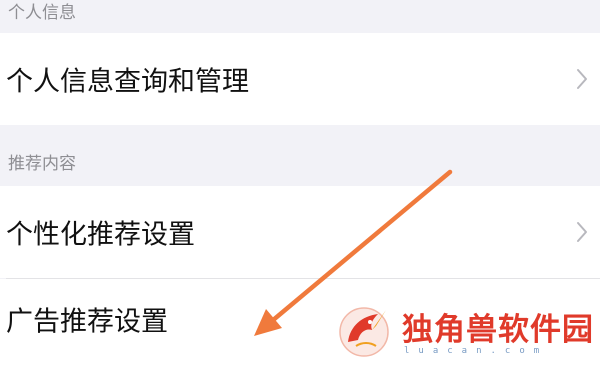 The image size is (600, 365). I want to click on row-label: 广告推荐设置, so click(87, 322).